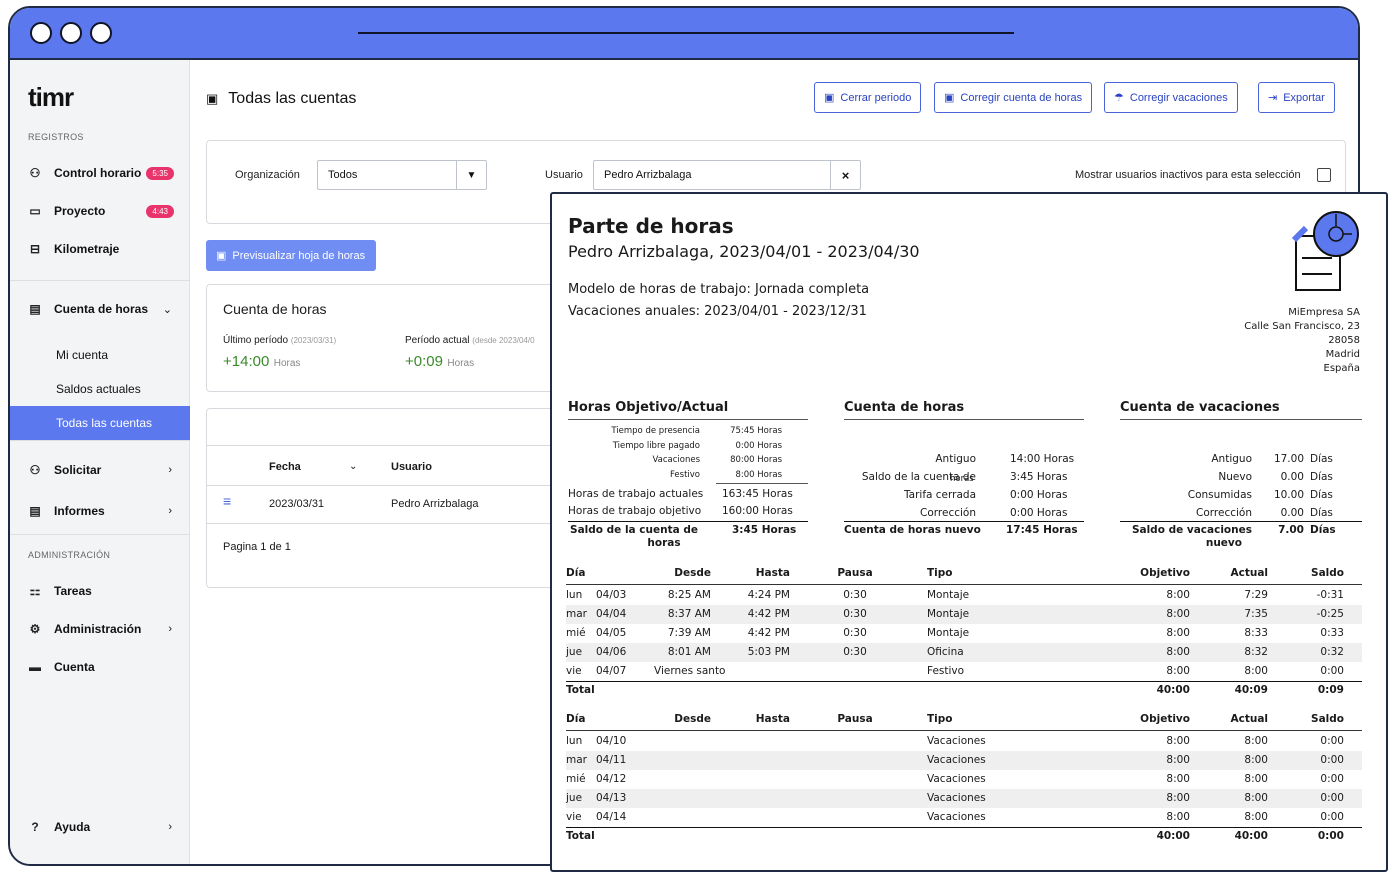  What do you see at coordinates (1256, 614) in the screenshot?
I see `table-cell: 7:35` at bounding box center [1256, 614].